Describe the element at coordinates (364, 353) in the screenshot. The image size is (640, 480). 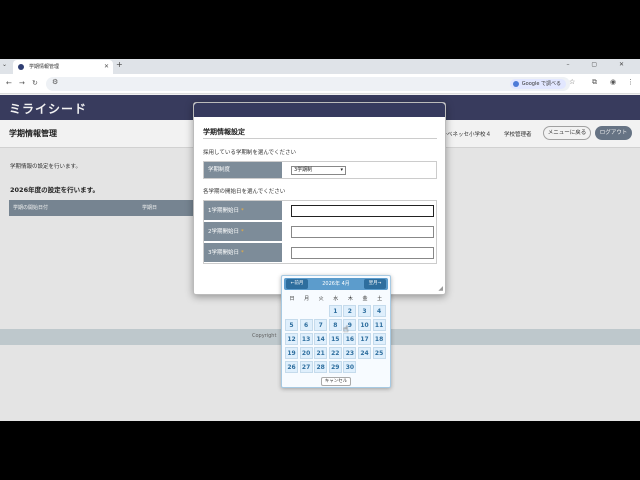
I see `day-cell: 24` at that location.